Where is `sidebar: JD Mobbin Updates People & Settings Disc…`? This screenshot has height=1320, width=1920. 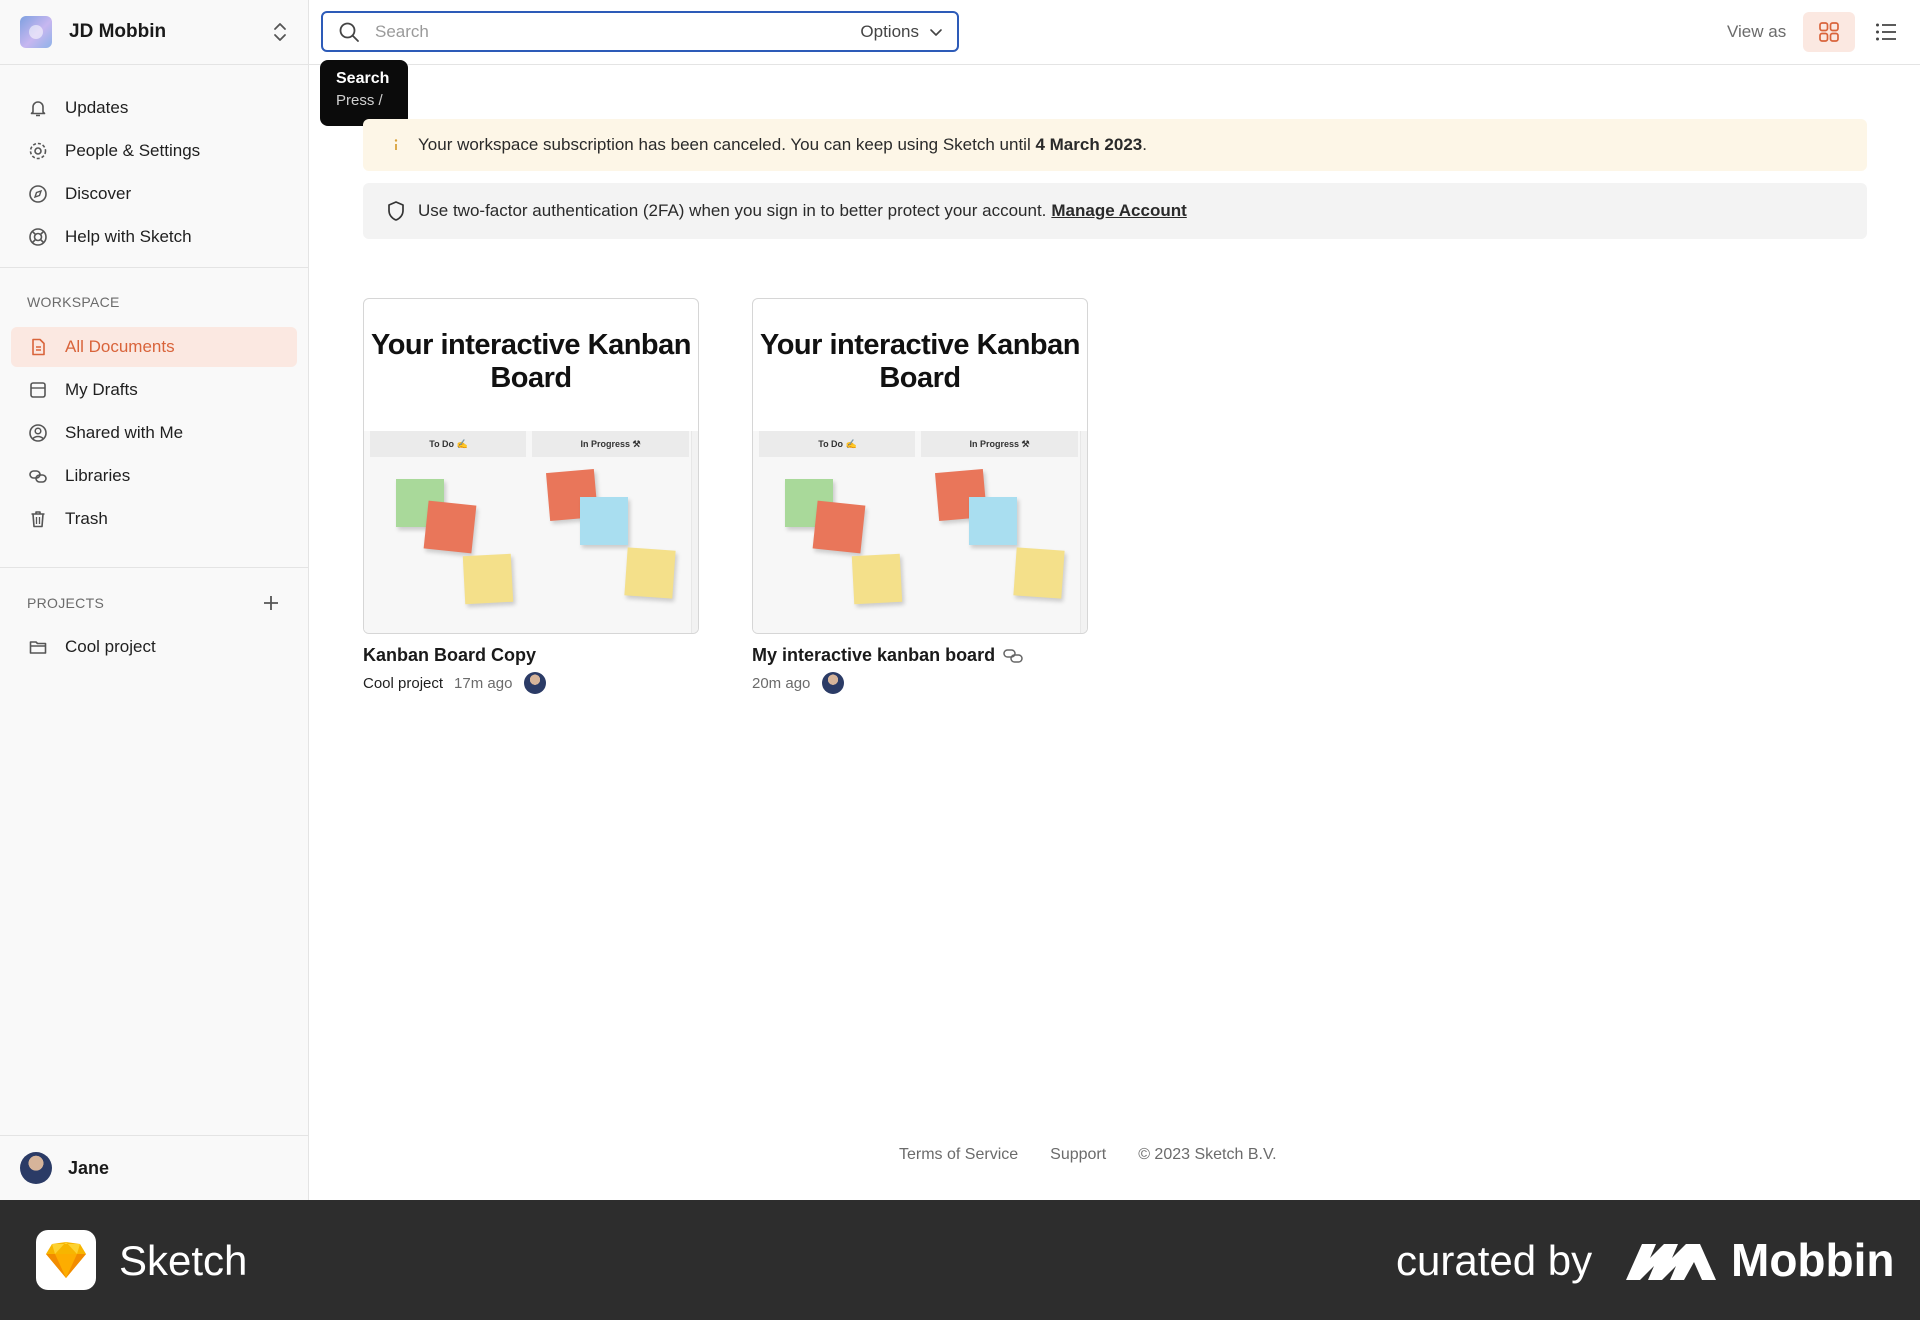 sidebar: JD Mobbin Updates People & Settings Disc… is located at coordinates (154, 600).